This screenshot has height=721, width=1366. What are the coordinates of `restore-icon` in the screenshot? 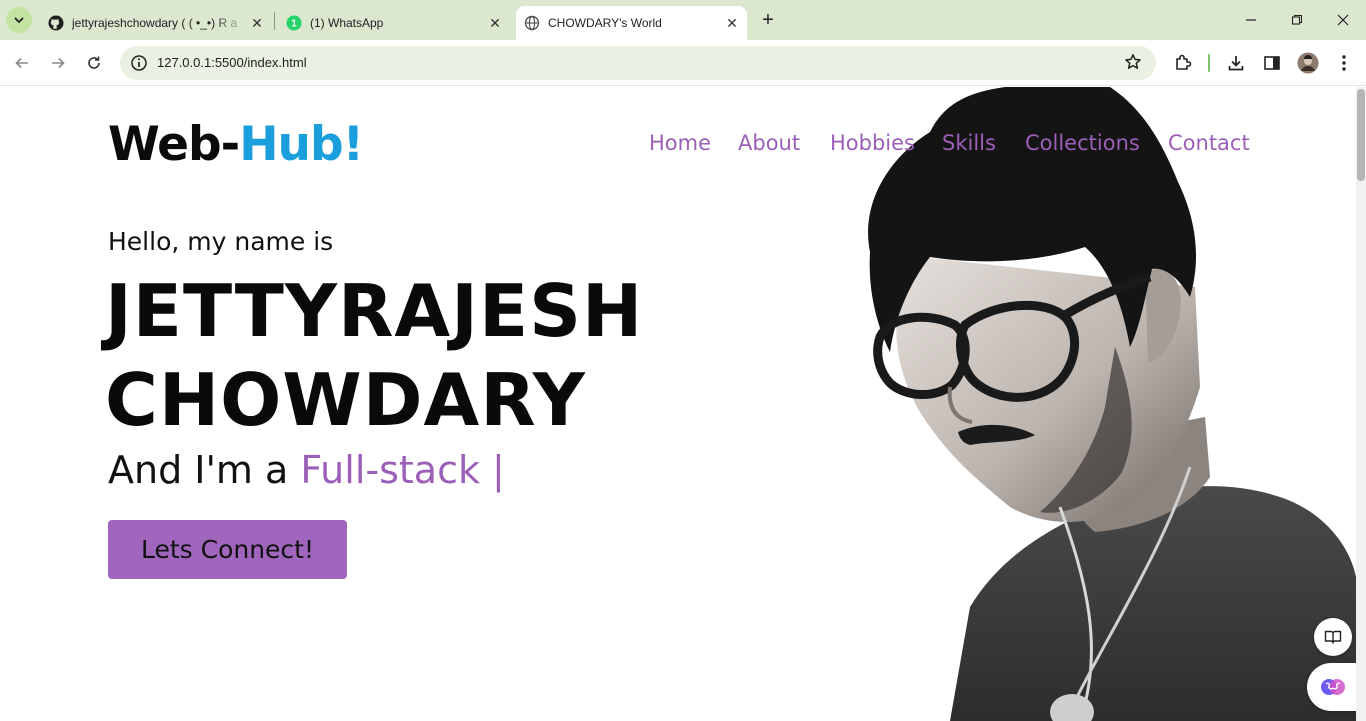 It's located at (1297, 20).